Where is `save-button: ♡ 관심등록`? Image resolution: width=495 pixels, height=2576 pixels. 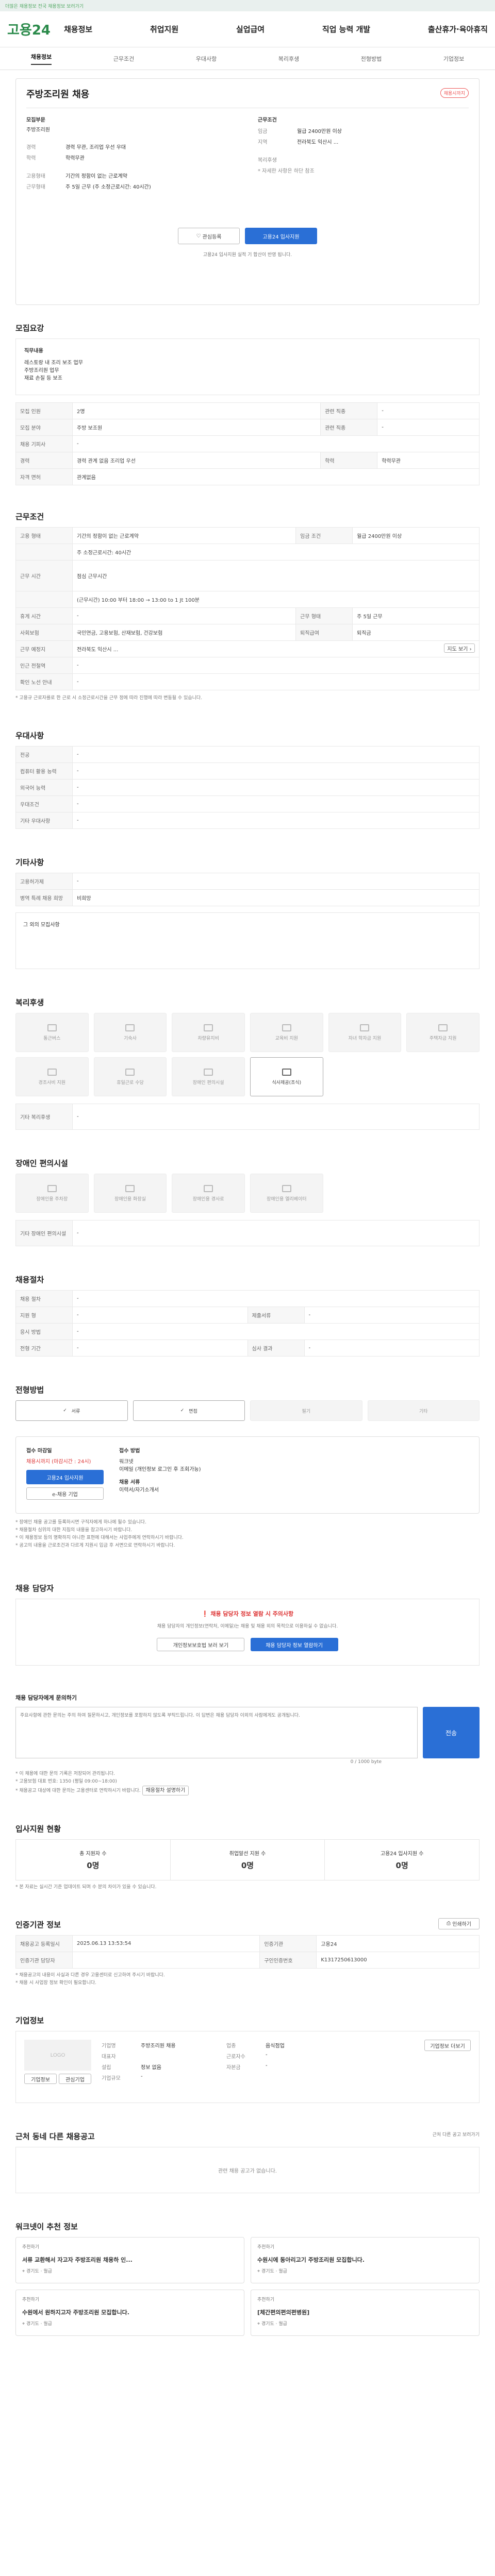 save-button: ♡ 관심등록 is located at coordinates (209, 236).